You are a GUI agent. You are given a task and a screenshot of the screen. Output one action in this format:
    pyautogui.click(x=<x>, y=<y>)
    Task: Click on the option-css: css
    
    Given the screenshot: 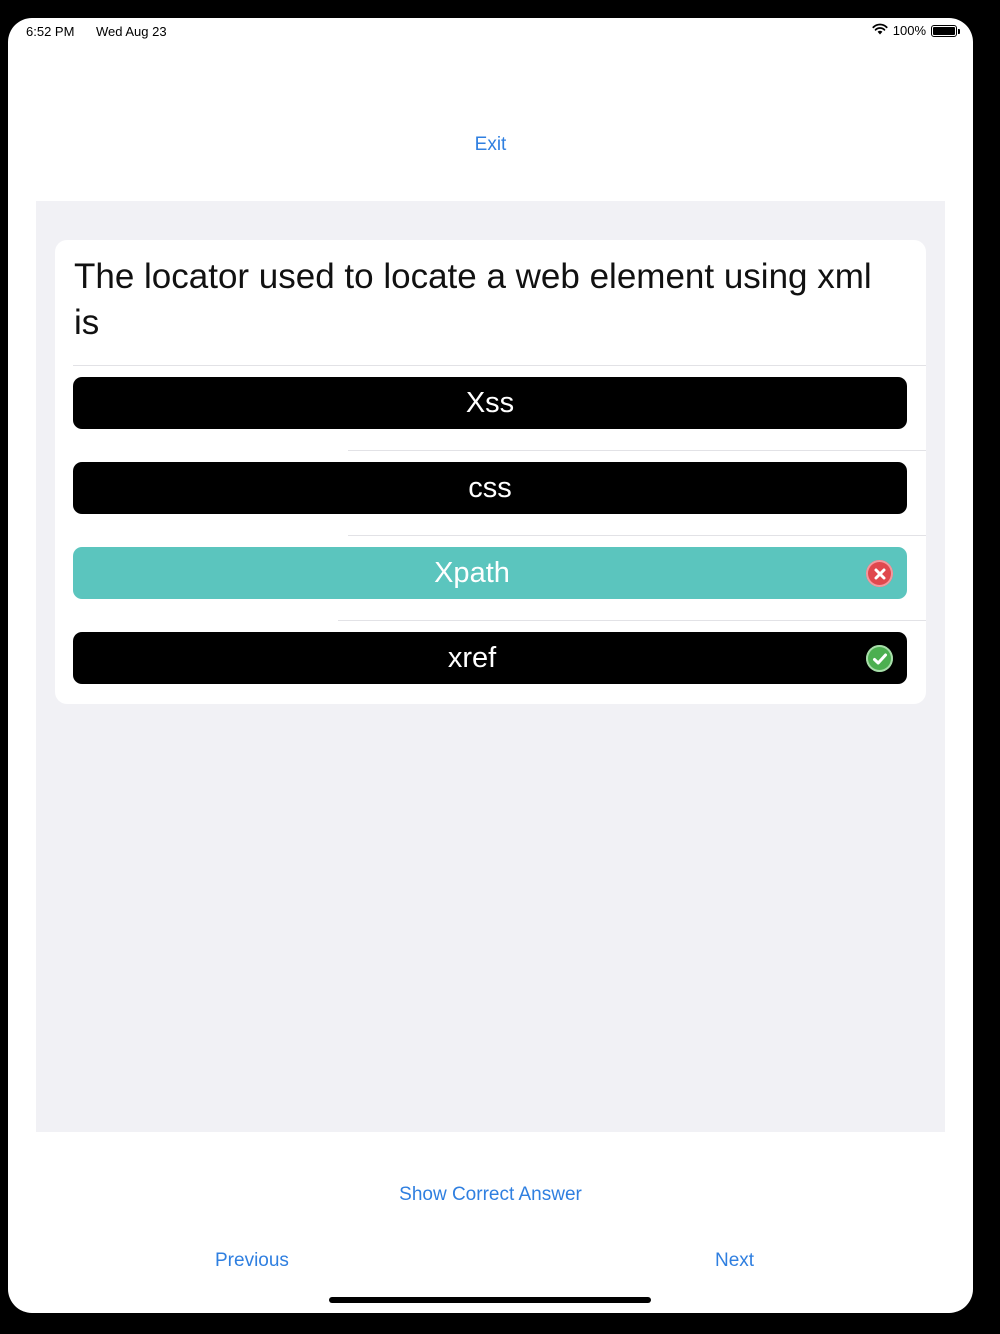 What is the action you would take?
    pyautogui.click(x=490, y=488)
    